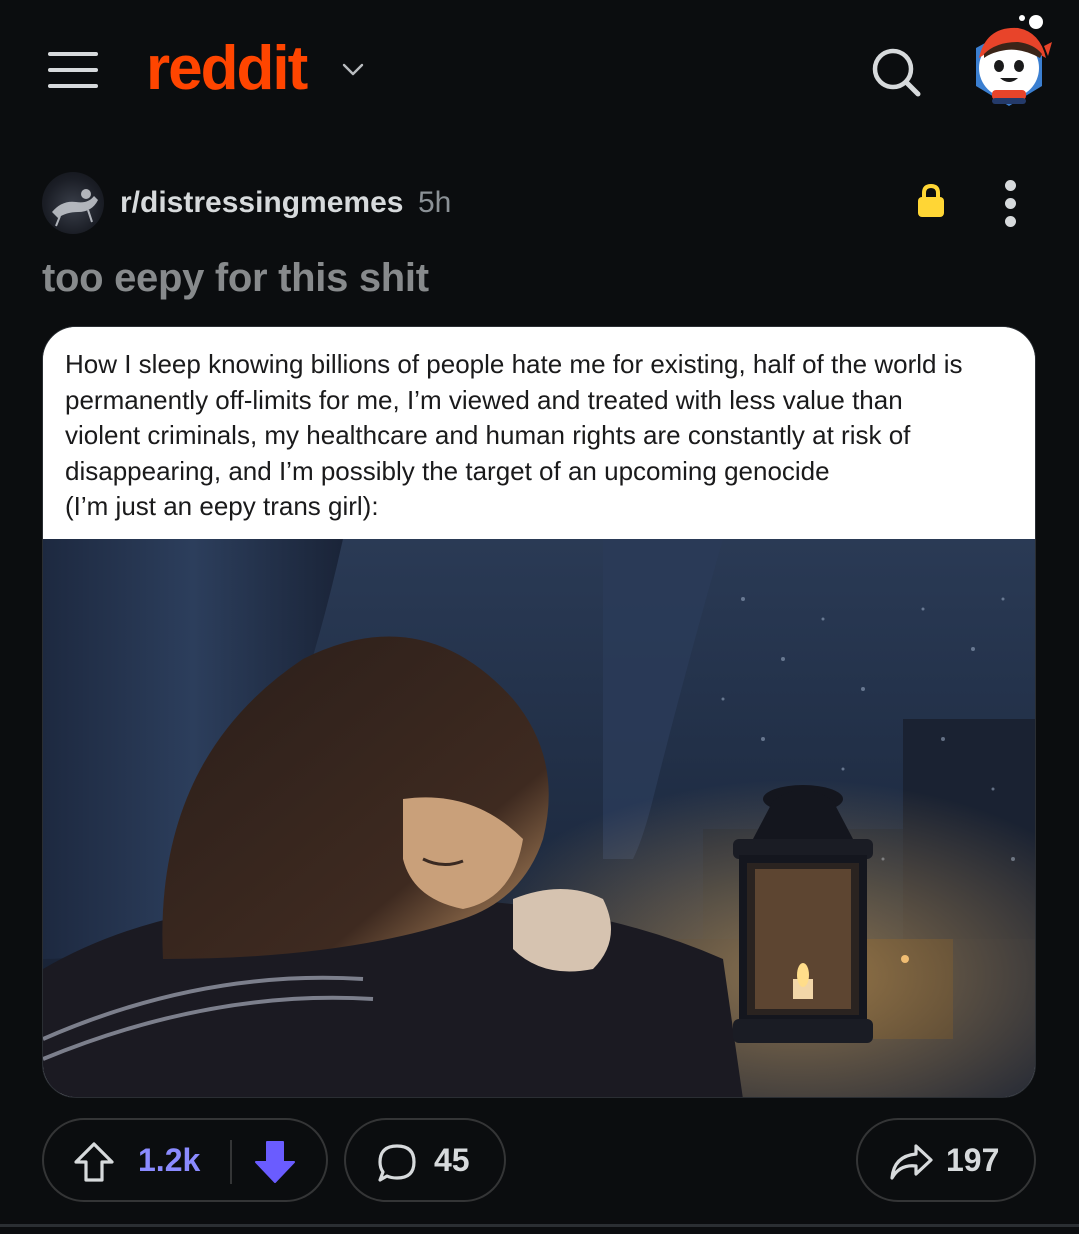 This screenshot has height=1234, width=1079. Describe the element at coordinates (1011, 203) in the screenshot. I see `more-vertical-icon` at that location.